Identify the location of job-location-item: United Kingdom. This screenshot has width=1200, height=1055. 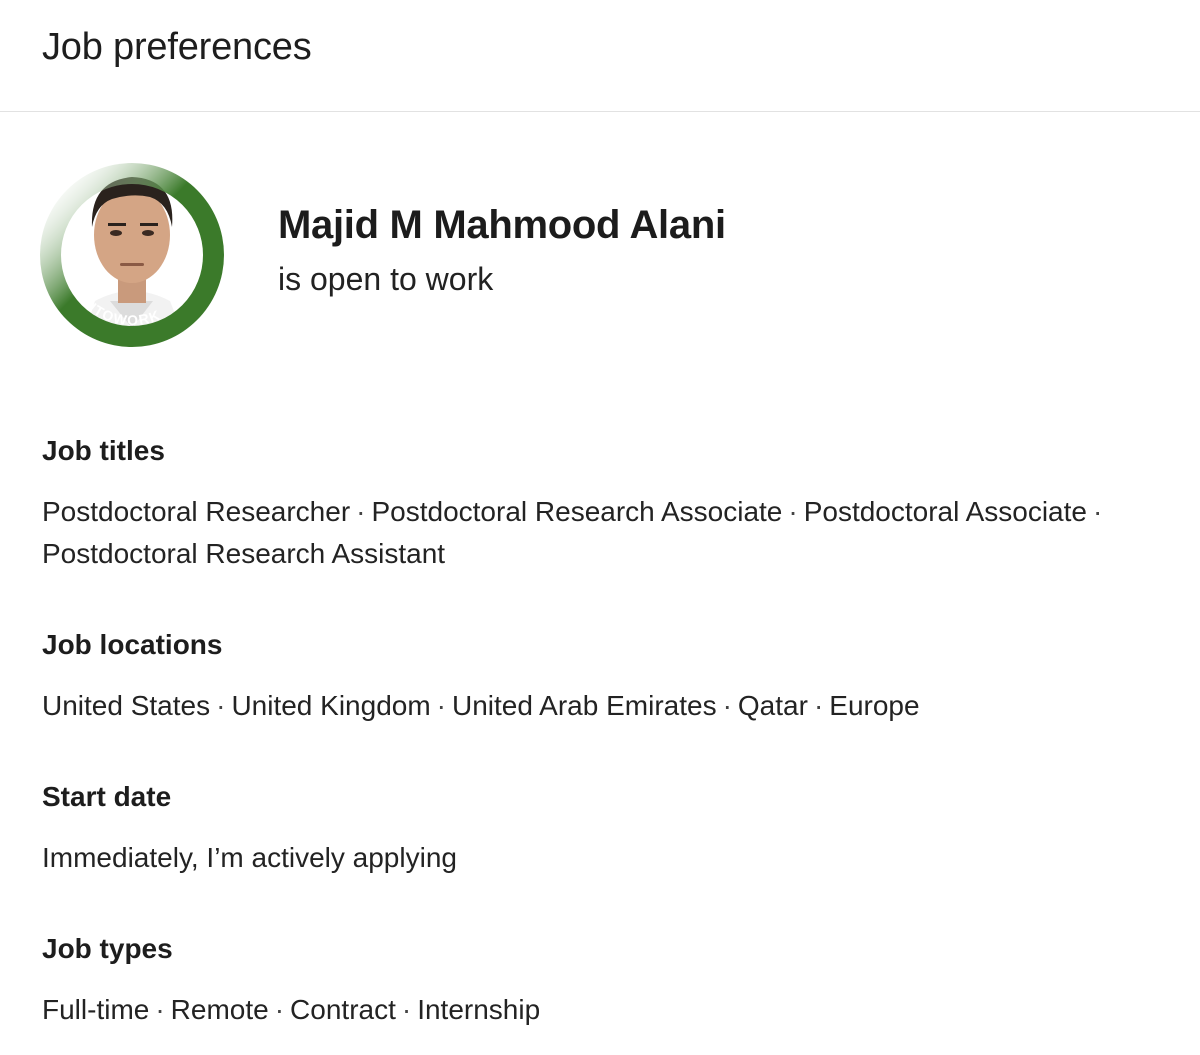
(331, 705).